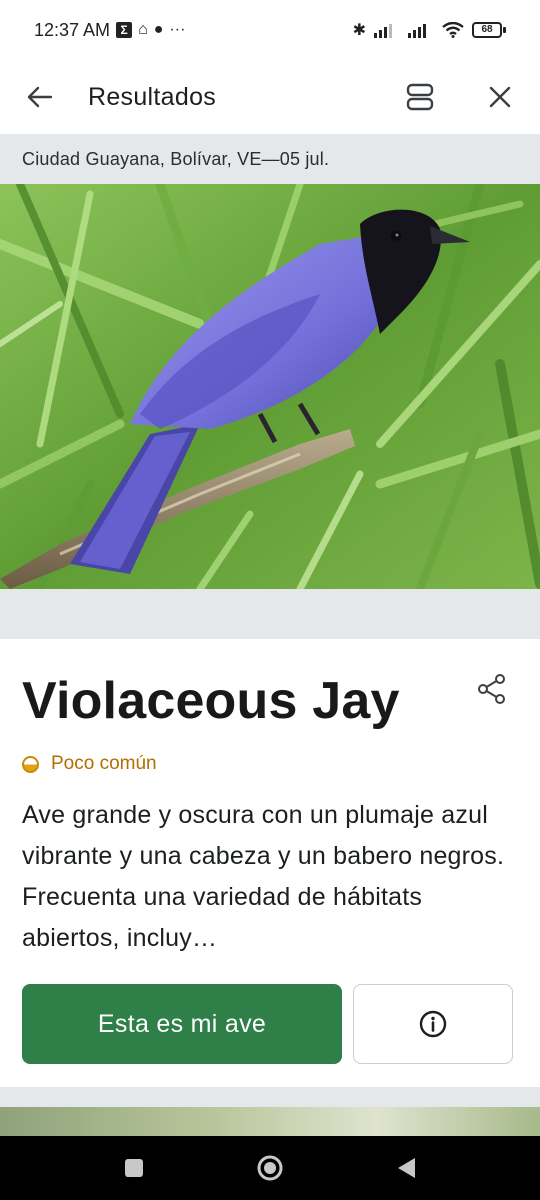 This screenshot has height=1200, width=540. Describe the element at coordinates (270, 614) in the screenshot. I see `photo-spacer` at that location.